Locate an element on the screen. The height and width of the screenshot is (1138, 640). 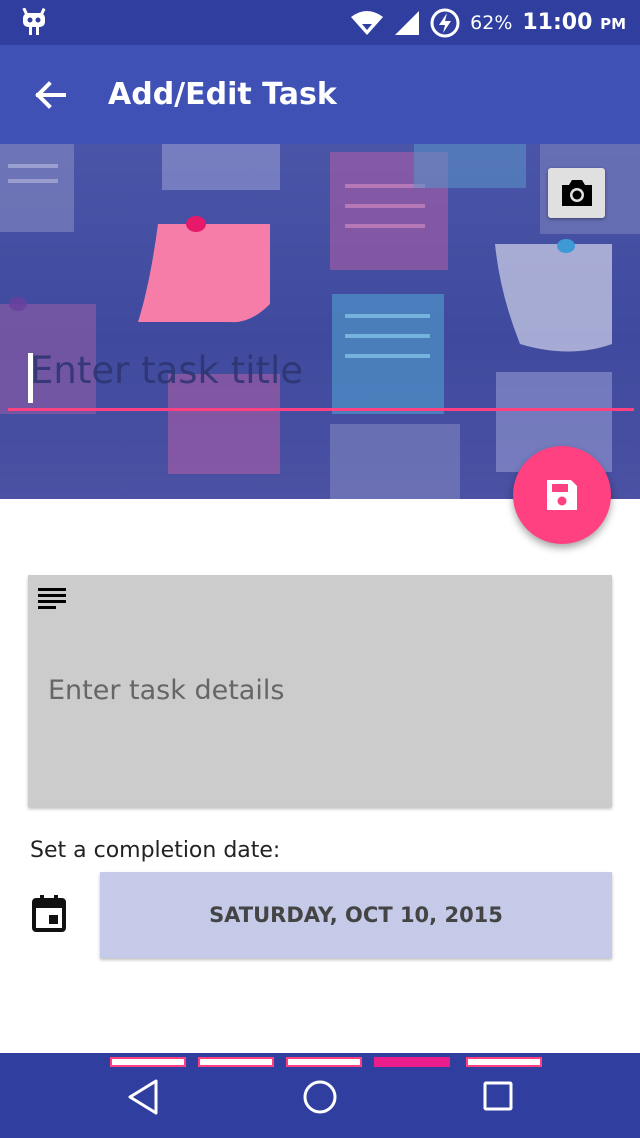
notes-icon is located at coordinates (52, 598).